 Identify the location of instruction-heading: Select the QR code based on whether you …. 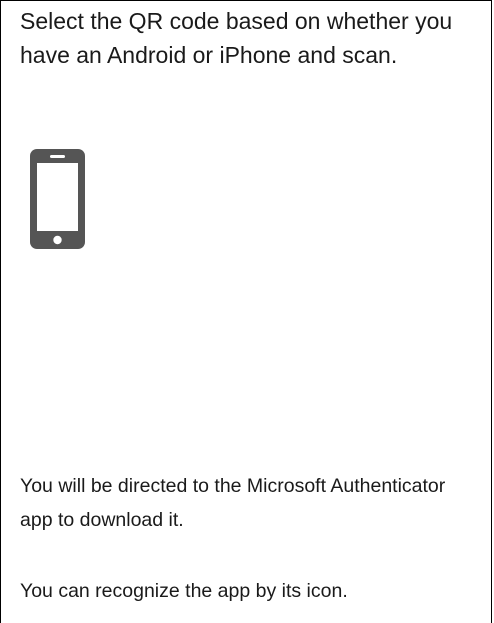
(236, 38).